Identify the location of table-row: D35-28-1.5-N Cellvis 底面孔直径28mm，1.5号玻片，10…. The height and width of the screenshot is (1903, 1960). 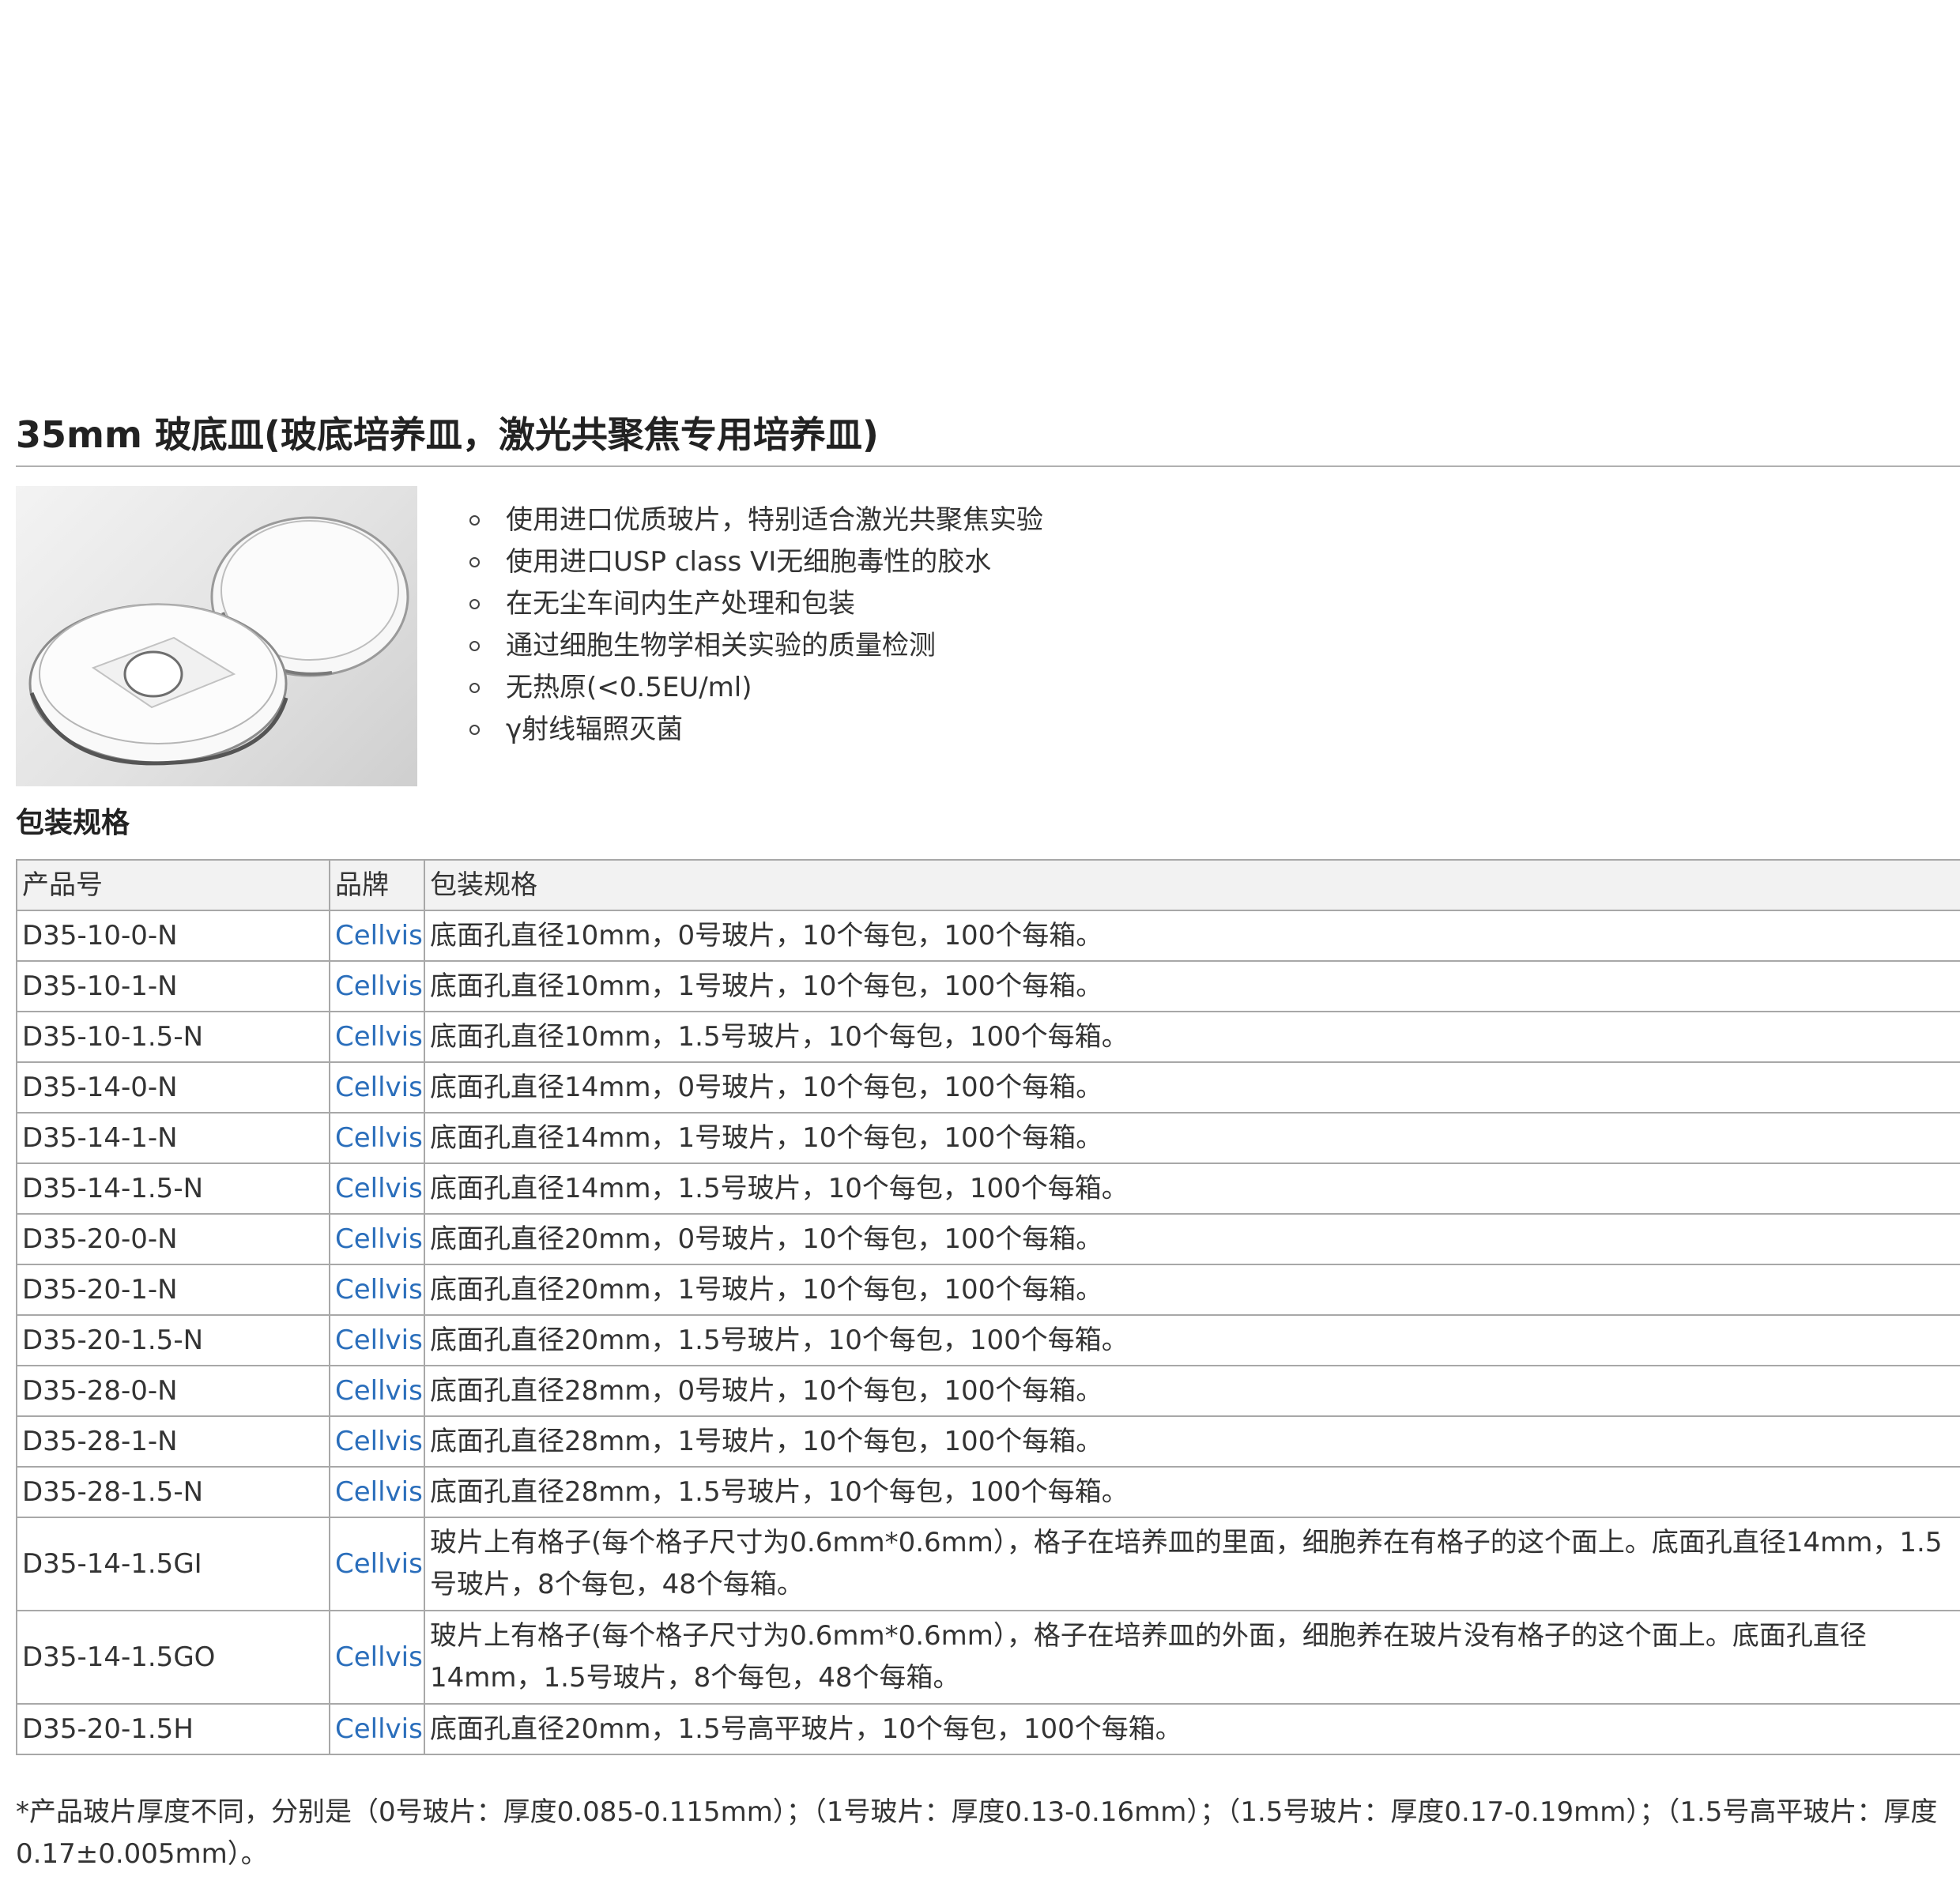
(988, 1492).